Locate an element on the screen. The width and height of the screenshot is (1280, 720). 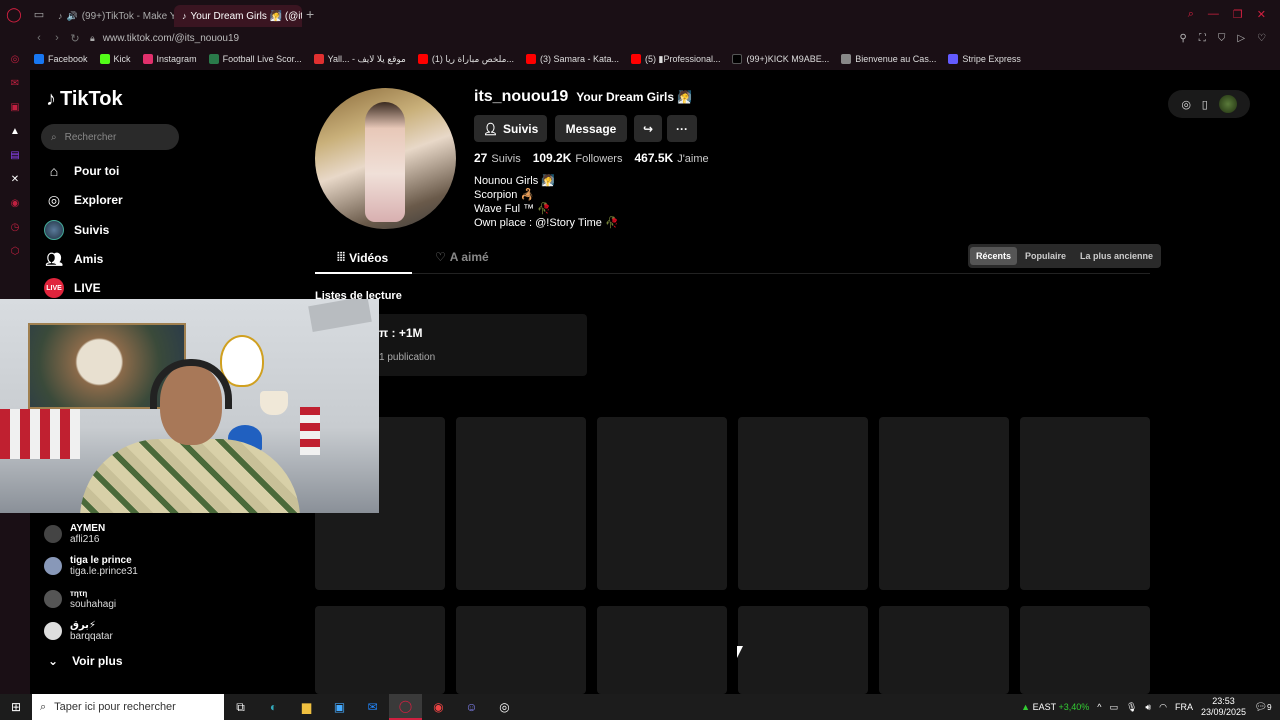
wifi-icon: ◠ is located at coordinates (1163, 707).